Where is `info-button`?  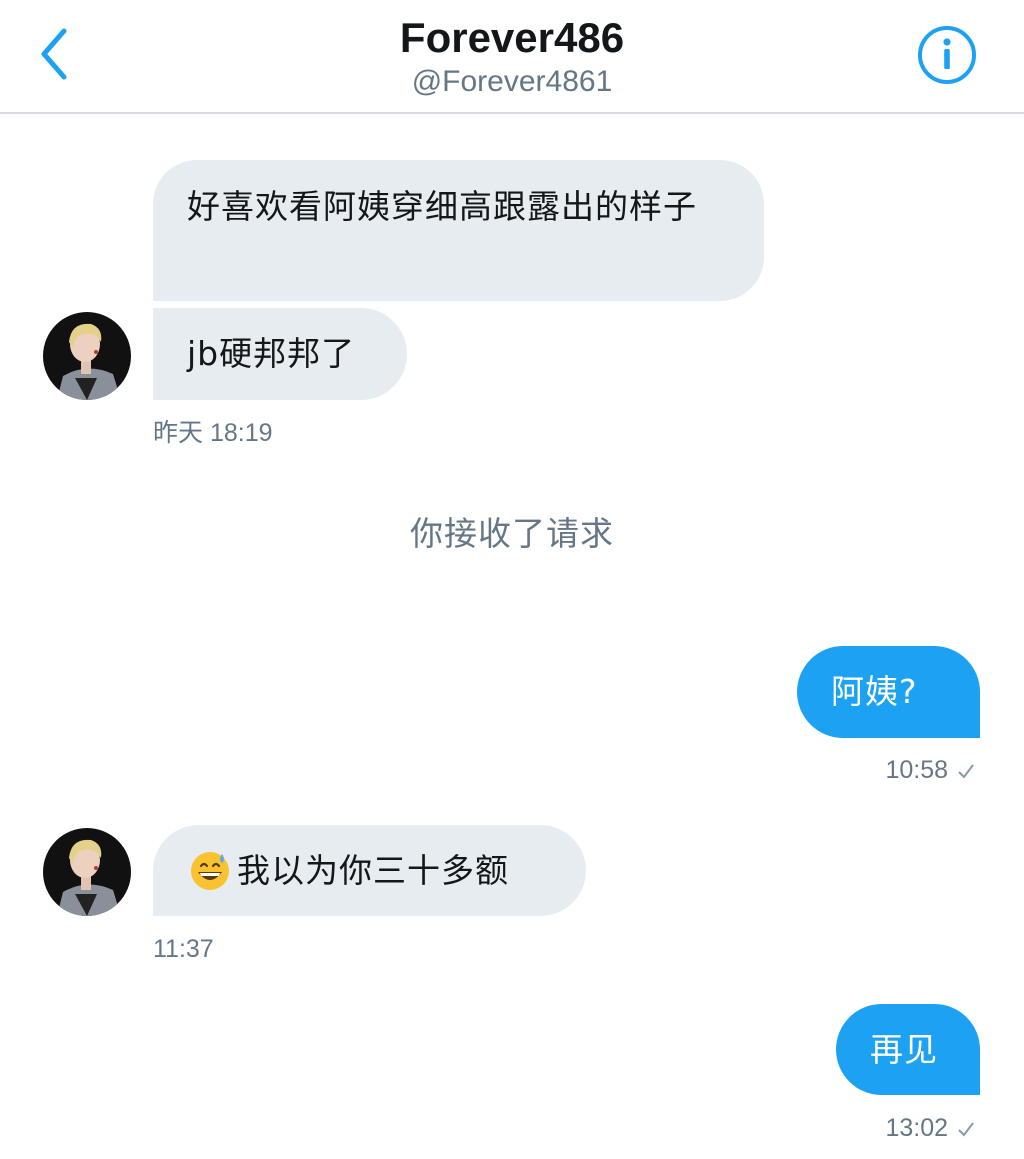 info-button is located at coordinates (947, 55).